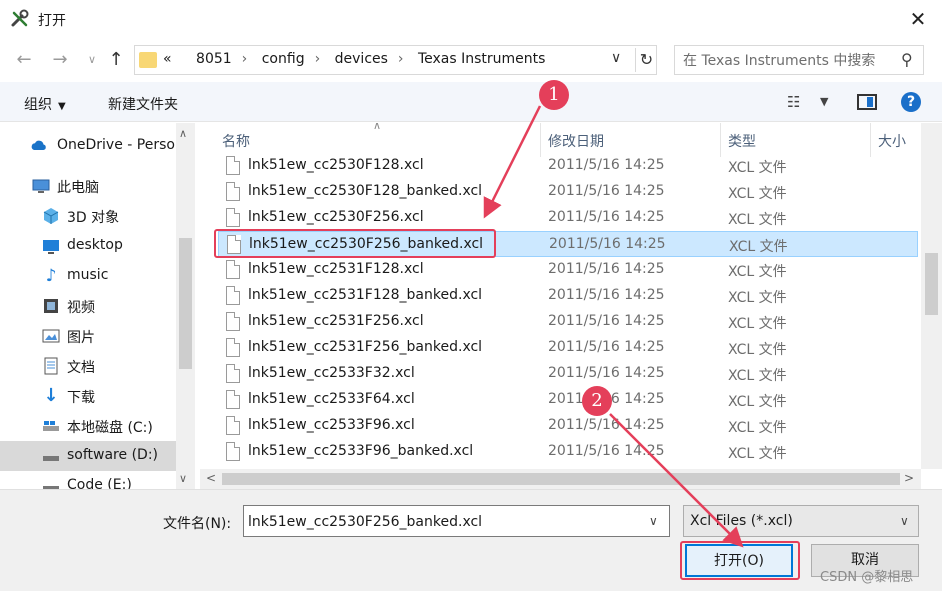  Describe the element at coordinates (377, 127) in the screenshot. I see `sort-ascending-icon: ∧` at that location.